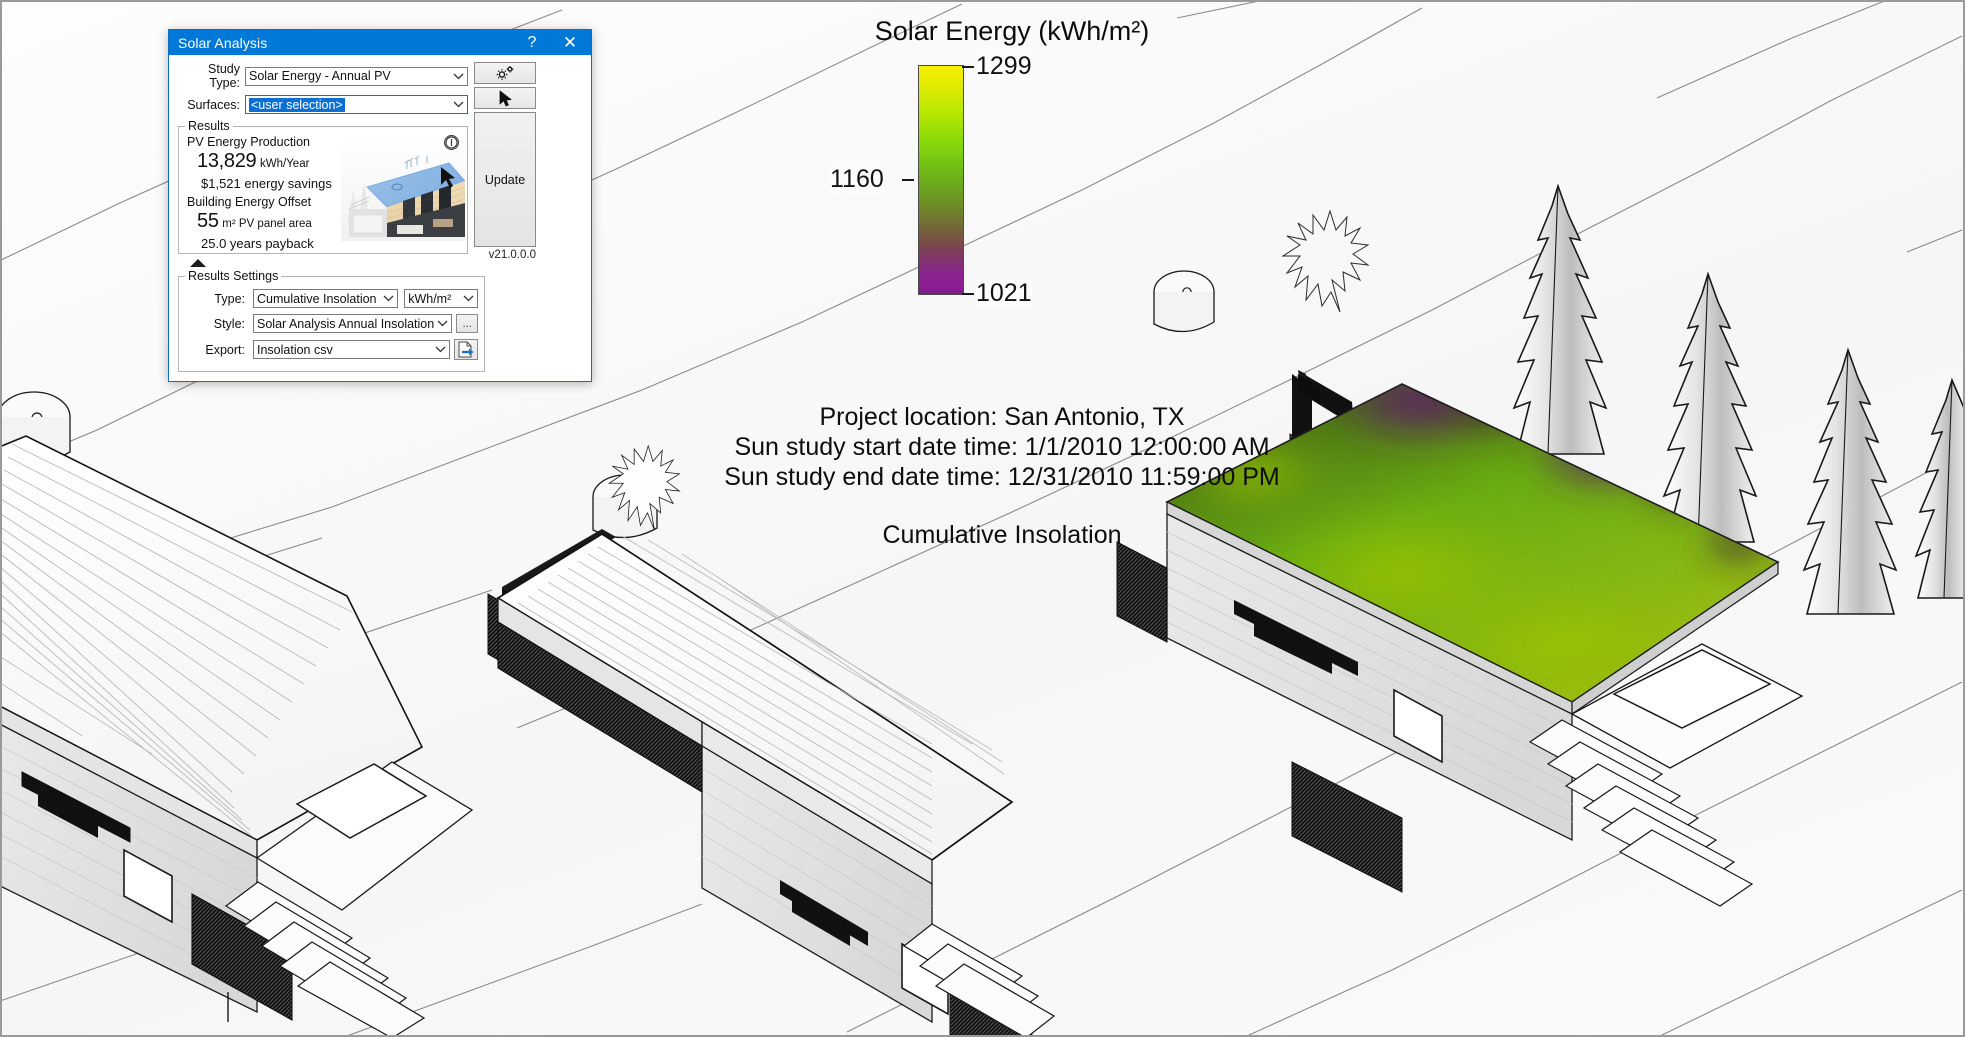 This screenshot has width=1965, height=1037. What do you see at coordinates (352, 349) in the screenshot?
I see `export-select: Insolation csv` at bounding box center [352, 349].